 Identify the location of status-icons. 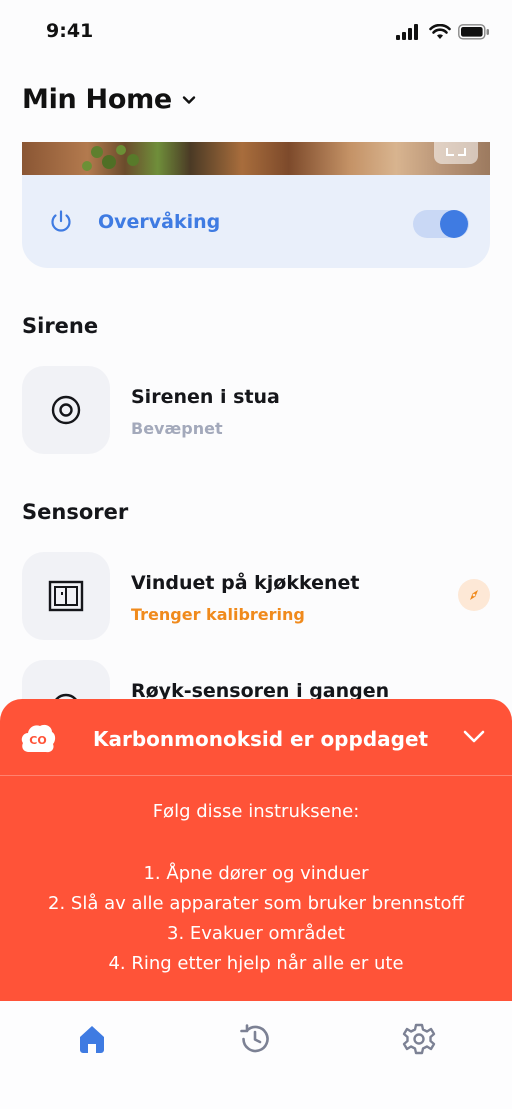
(443, 32).